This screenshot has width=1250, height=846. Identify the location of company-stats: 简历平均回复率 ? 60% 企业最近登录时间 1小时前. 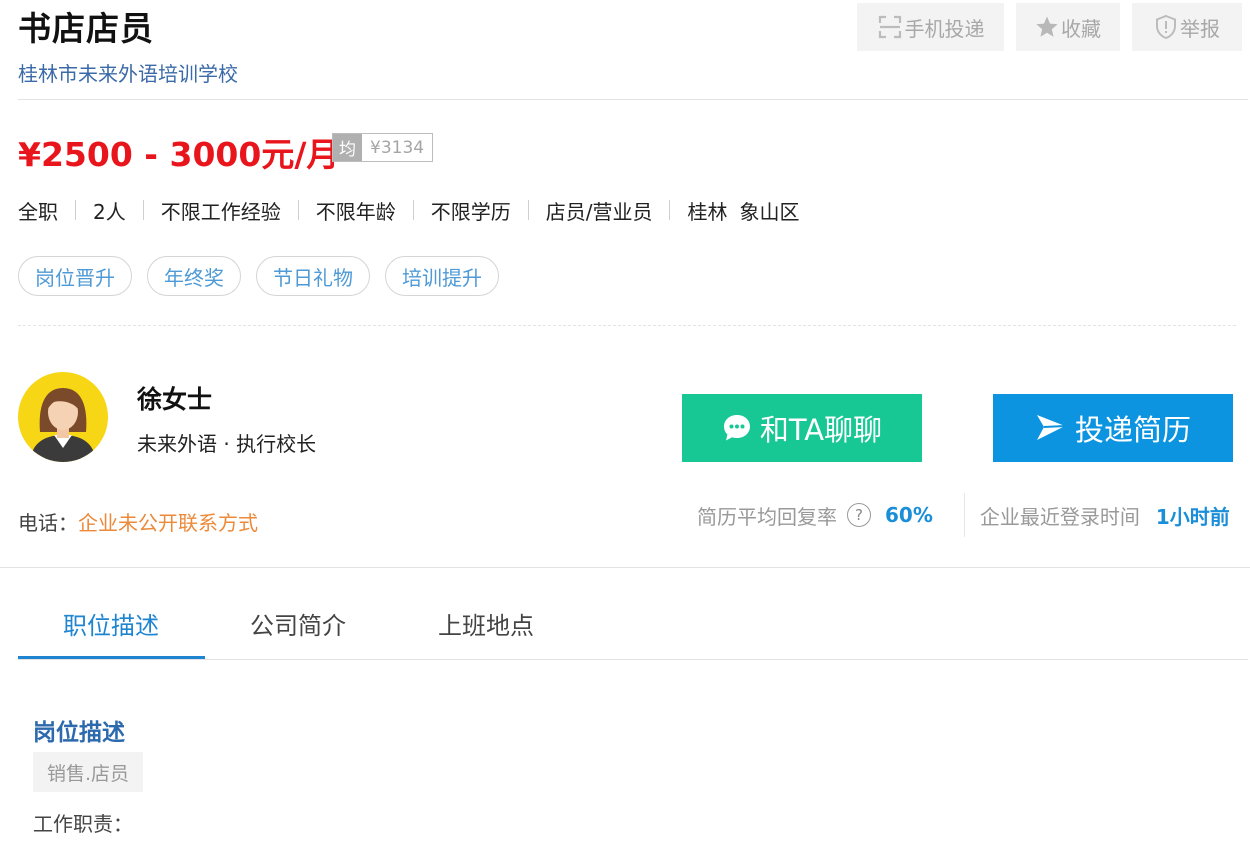
(963, 515).